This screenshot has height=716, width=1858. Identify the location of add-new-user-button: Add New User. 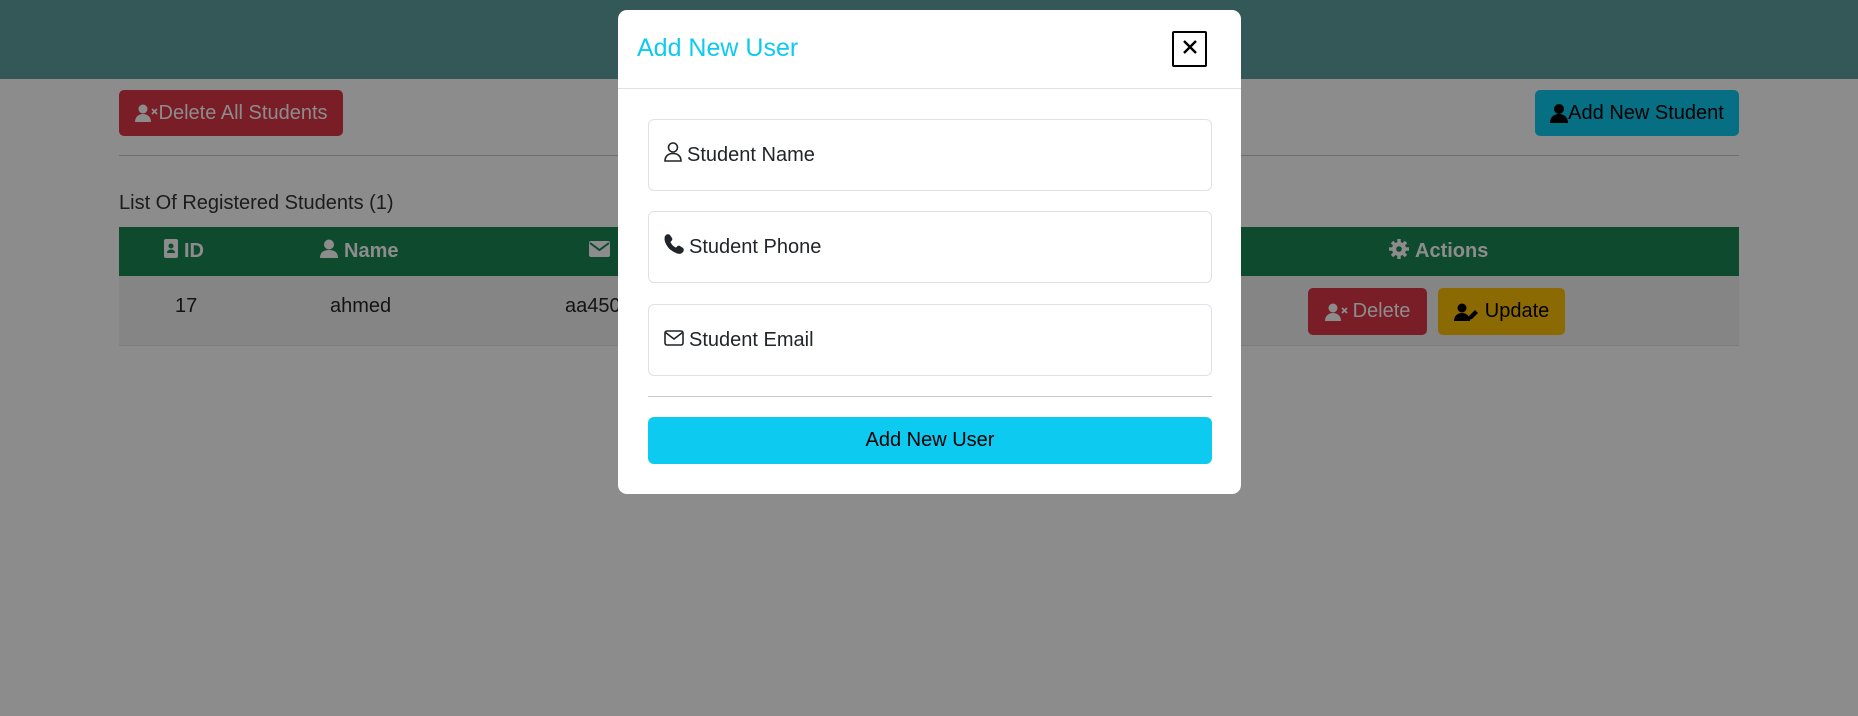
(930, 440).